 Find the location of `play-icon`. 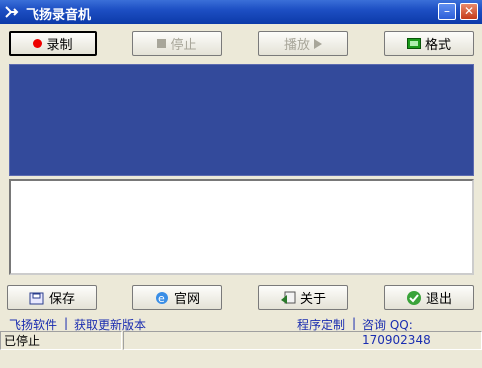

play-icon is located at coordinates (318, 43).